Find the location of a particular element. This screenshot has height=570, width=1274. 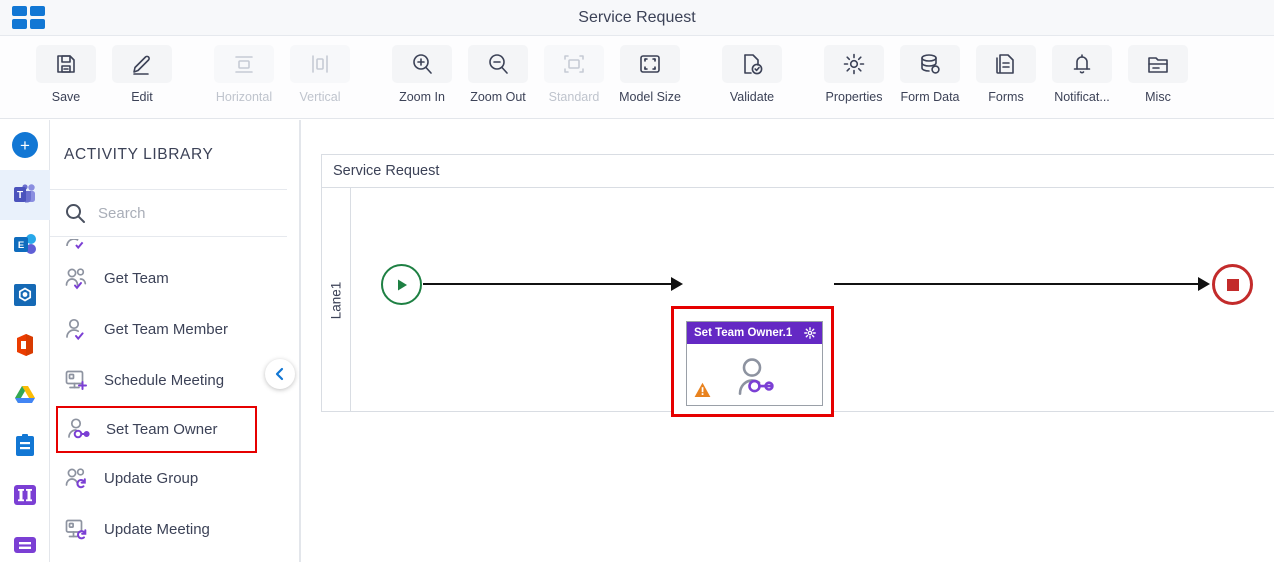

rail-item-microsoft-teams: T is located at coordinates (25, 195).